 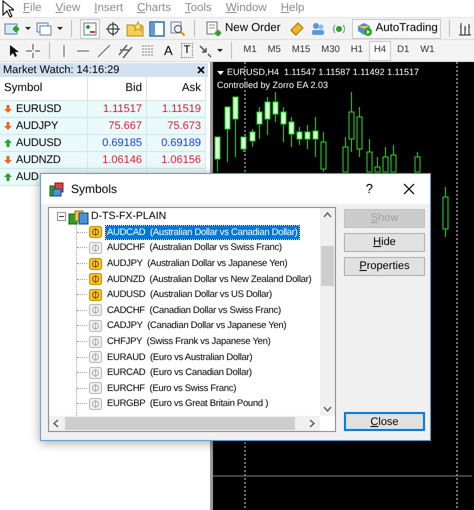 What do you see at coordinates (176, 109) in the screenshot?
I see `table-cell: 1.11519` at bounding box center [176, 109].